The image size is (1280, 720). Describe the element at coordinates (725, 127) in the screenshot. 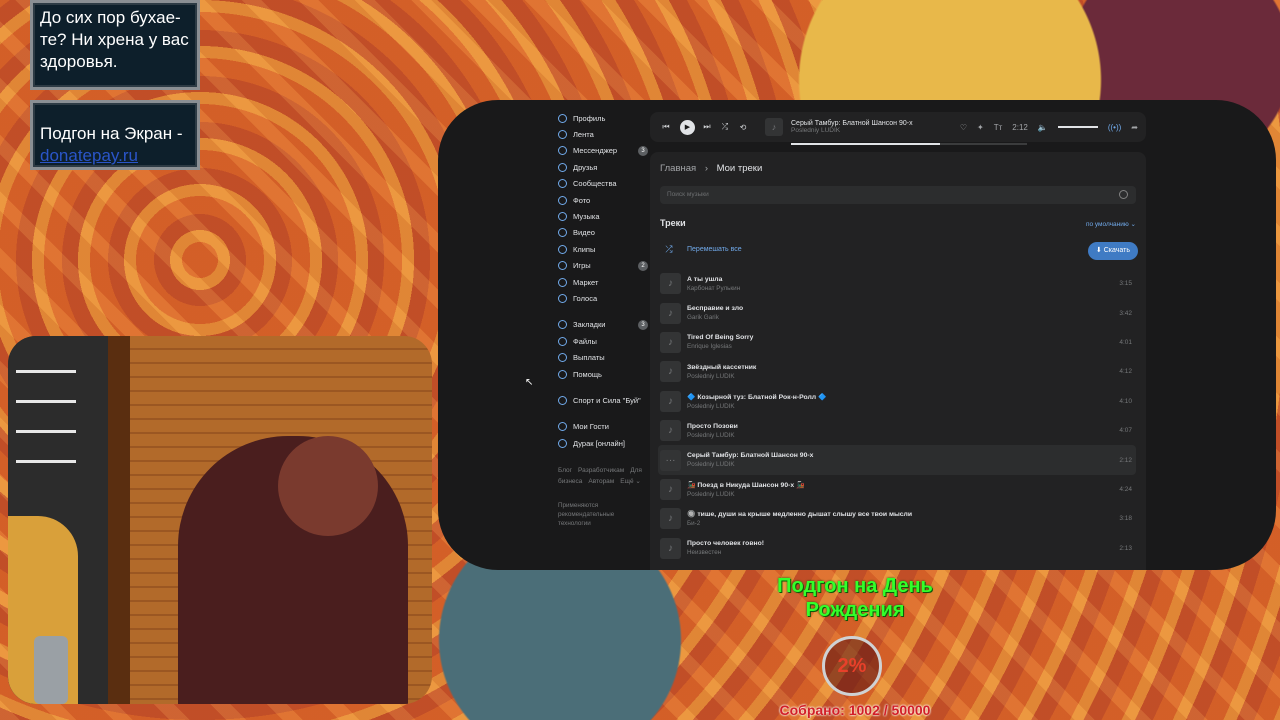

I see `shuffle-icon: ⤮` at that location.